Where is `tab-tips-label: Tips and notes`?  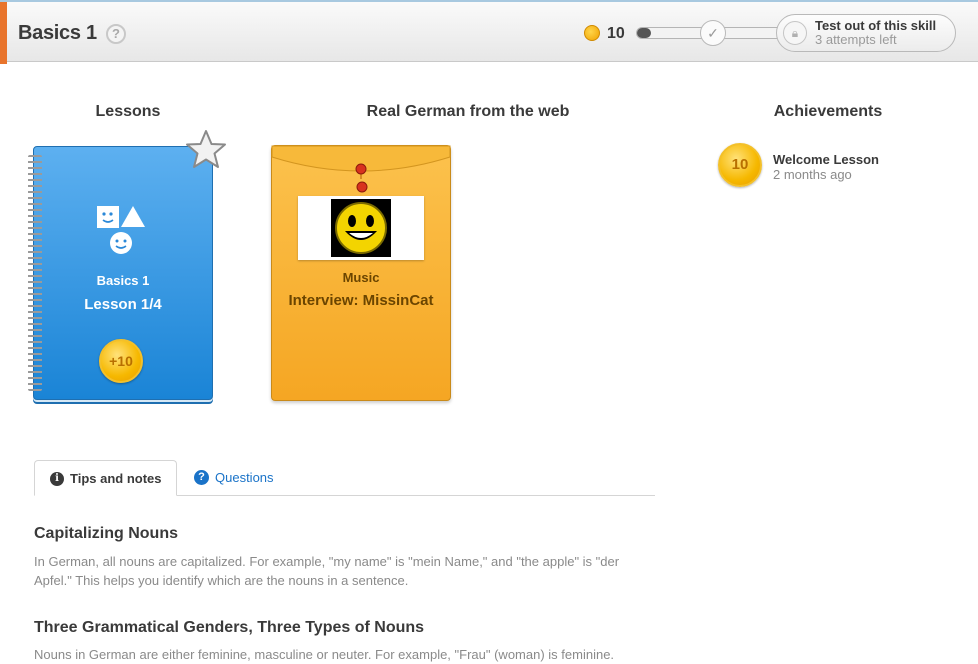 tab-tips-label: Tips and notes is located at coordinates (116, 478).